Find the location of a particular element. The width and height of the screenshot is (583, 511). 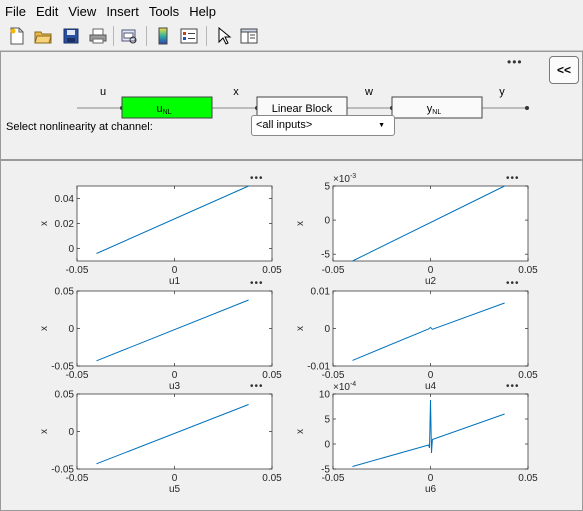

x-axis-label: u2 is located at coordinates (431, 281).